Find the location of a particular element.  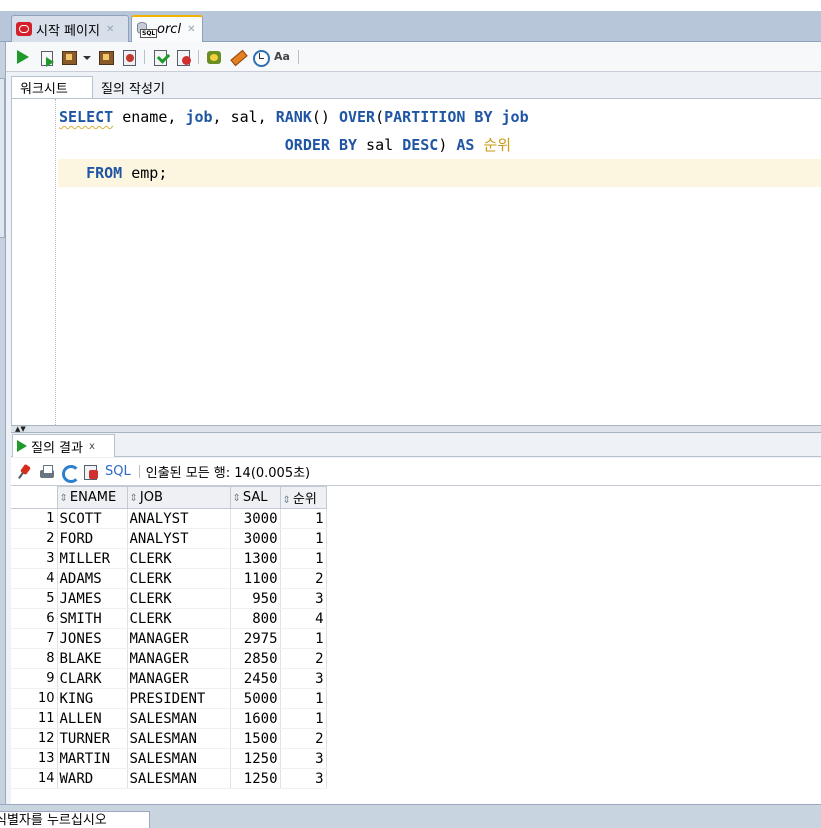

column-header-job: ⇕ JOB is located at coordinates (178, 497).